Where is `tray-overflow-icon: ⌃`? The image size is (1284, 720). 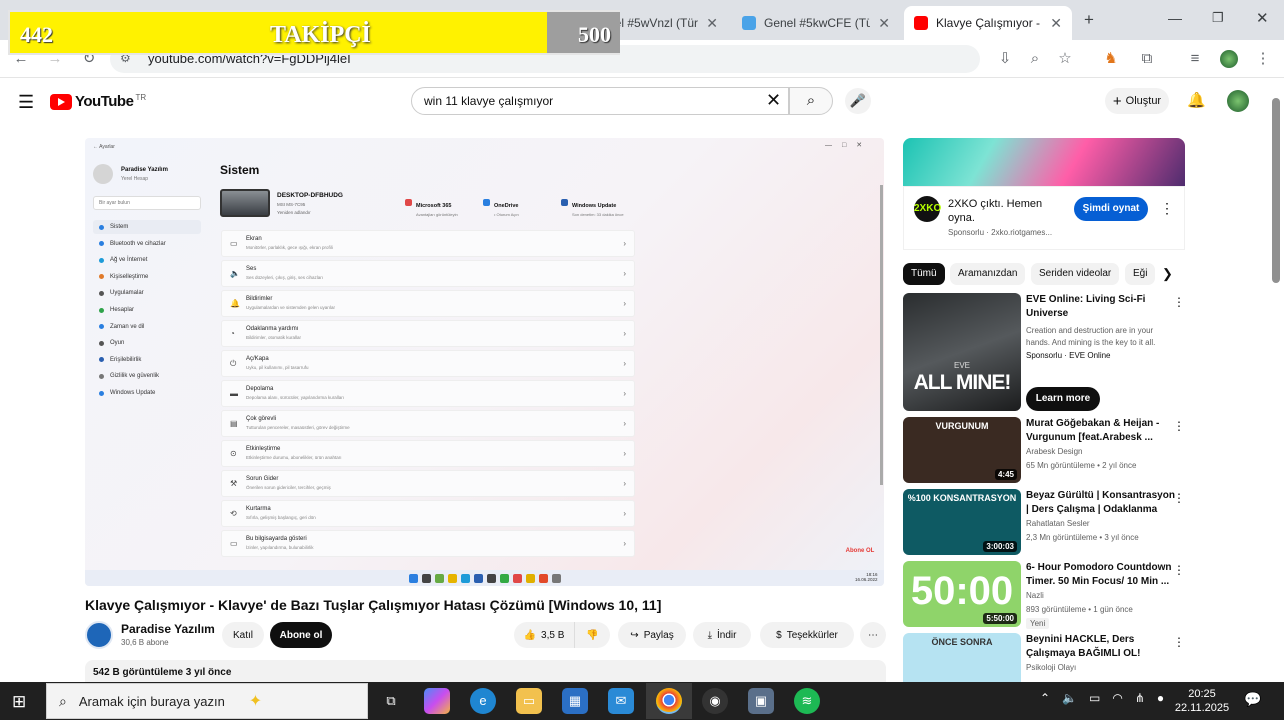
tray-overflow-icon: ⌃ is located at coordinates (1045, 698).